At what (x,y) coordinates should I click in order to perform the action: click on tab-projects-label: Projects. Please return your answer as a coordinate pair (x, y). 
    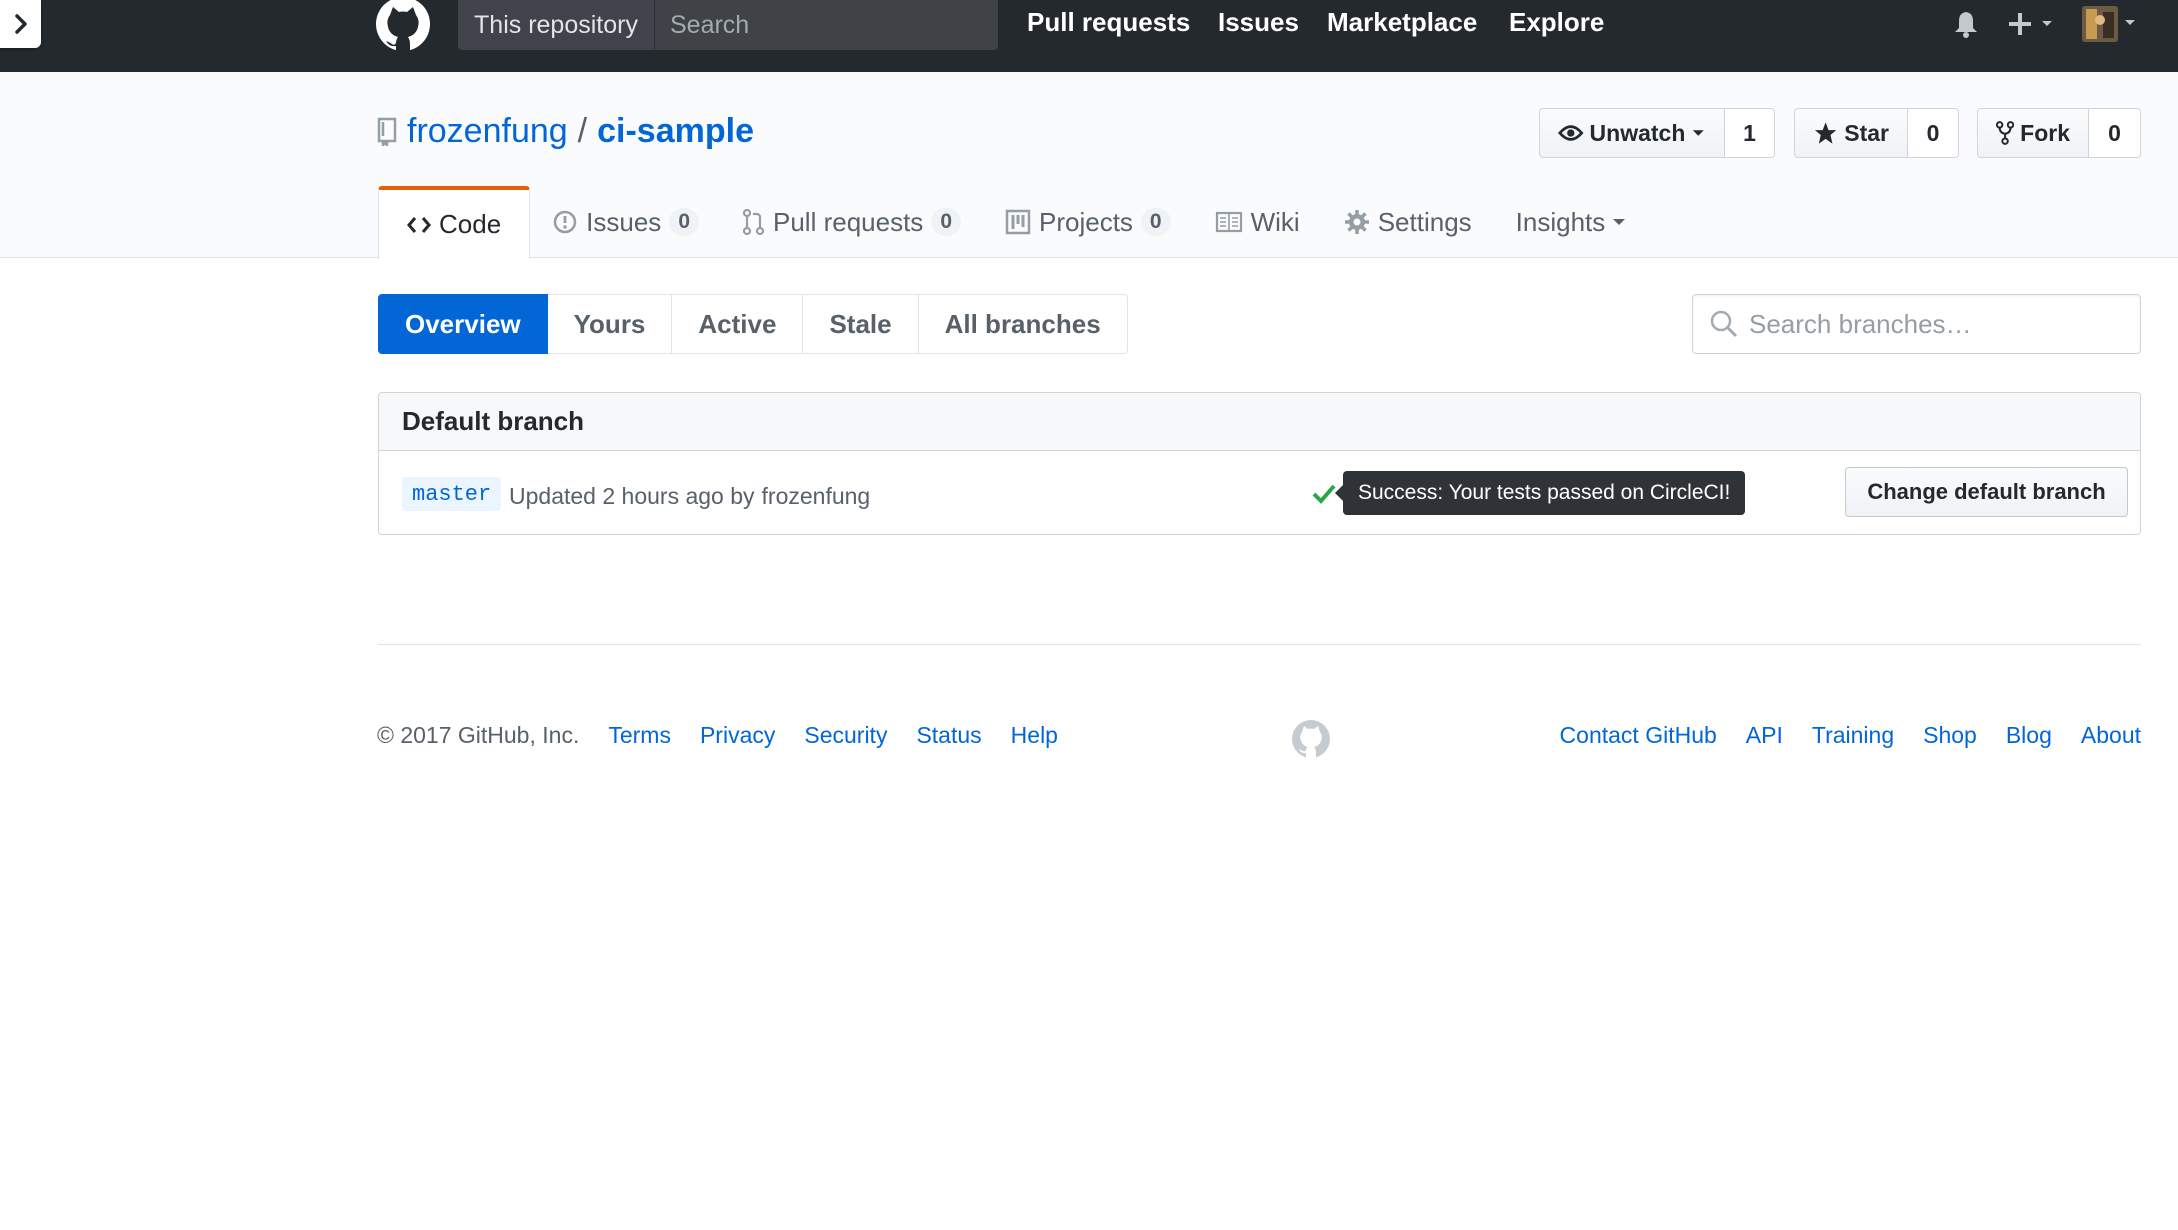
    Looking at the image, I should click on (1086, 221).